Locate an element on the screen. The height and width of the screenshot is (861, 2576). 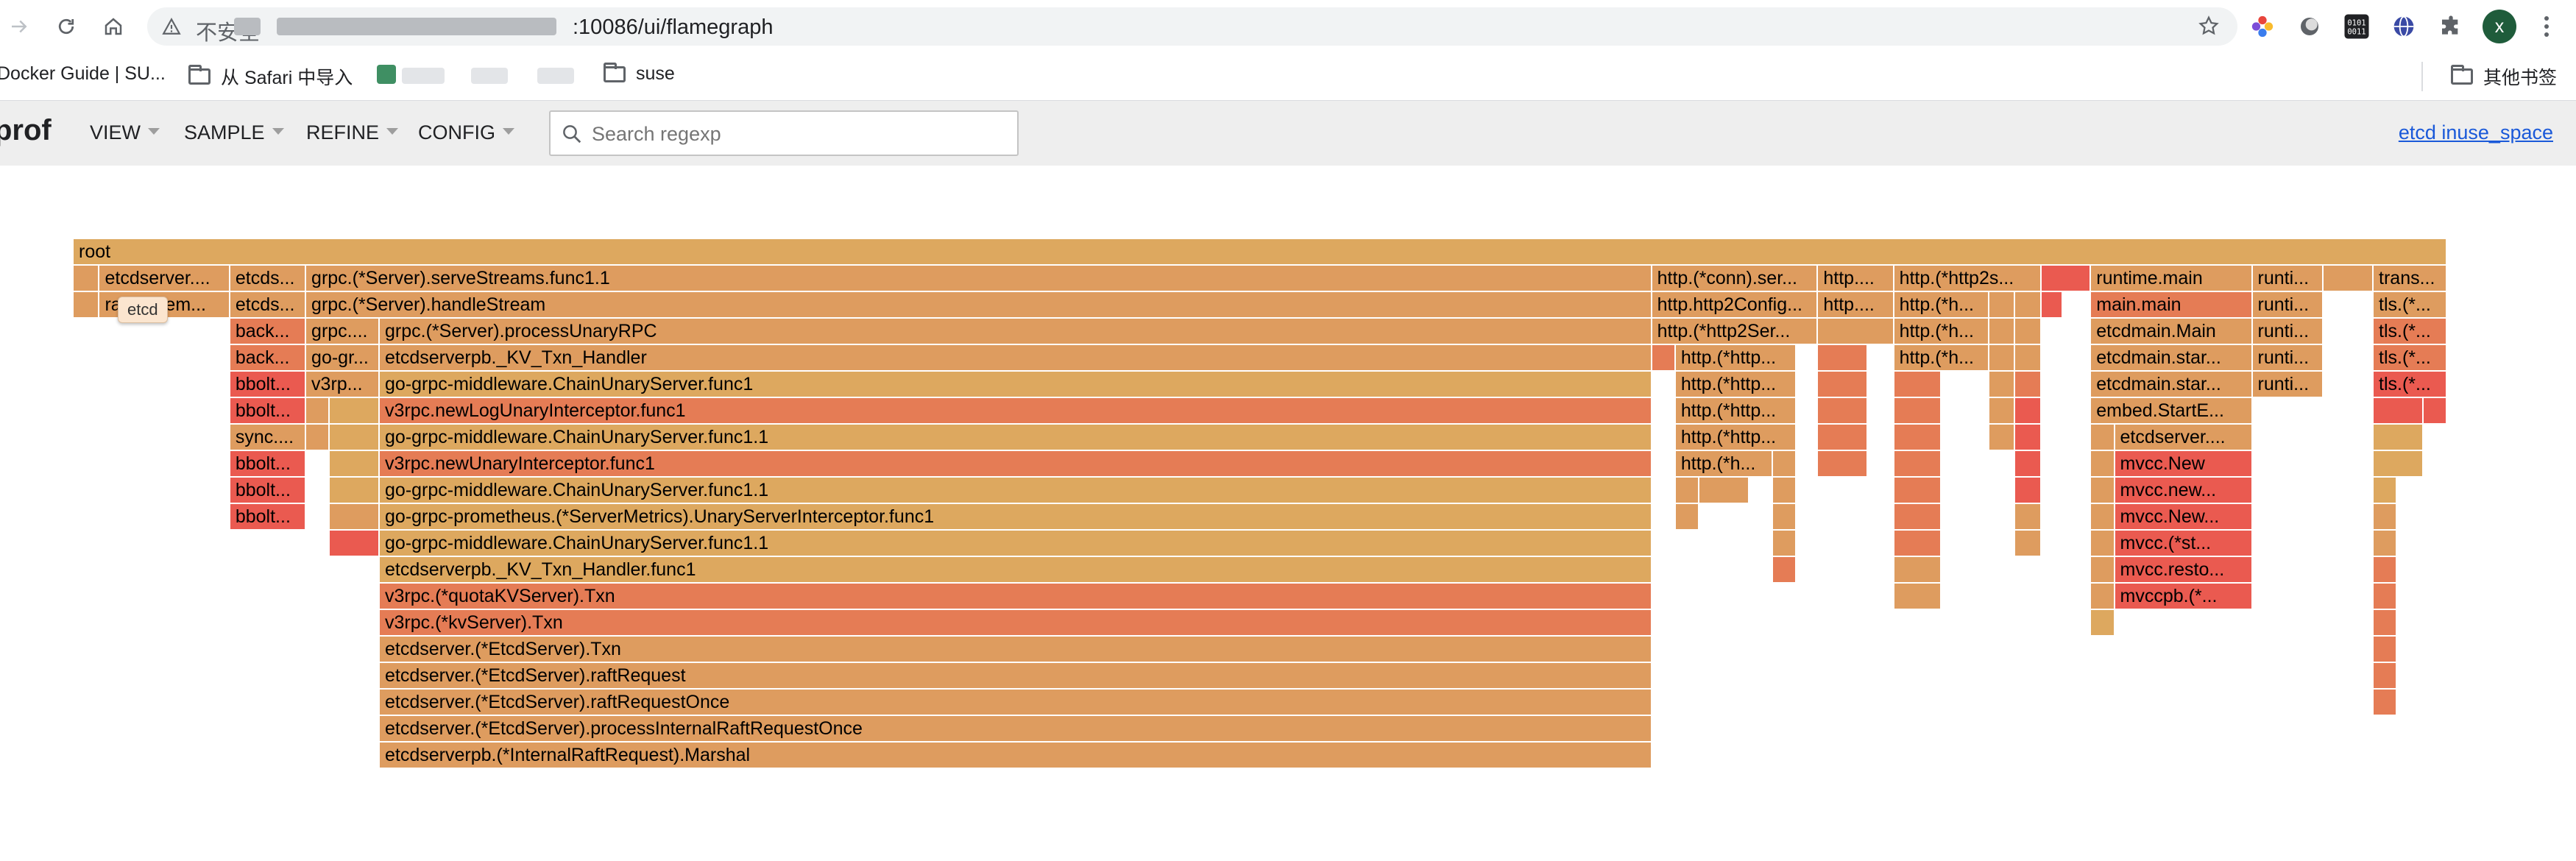
bookmark-other: 其他书签 is located at coordinates (2504, 76).